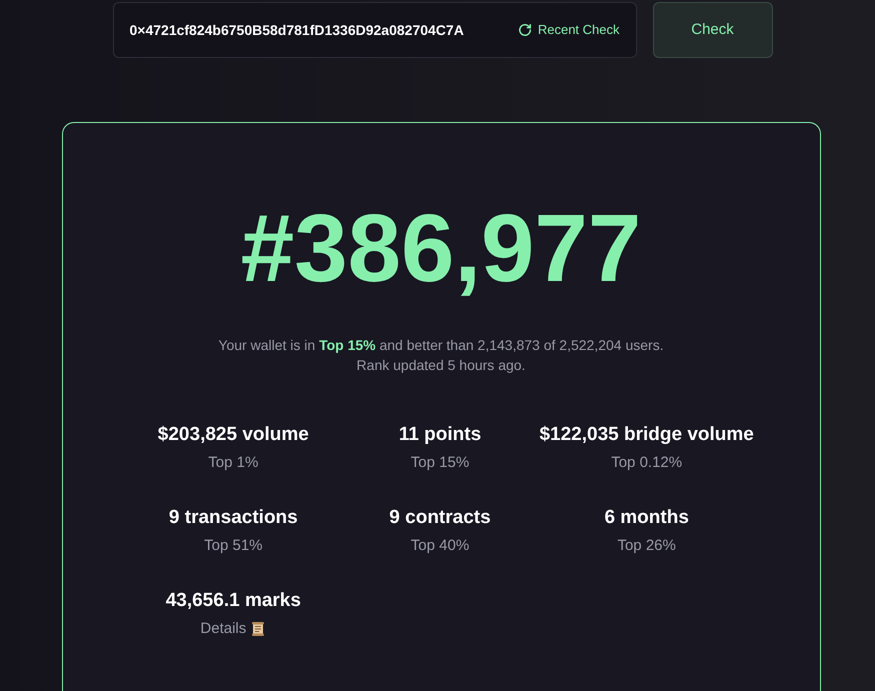 This screenshot has width=875, height=691. What do you see at coordinates (233, 546) in the screenshot?
I see `stat-rank: Top 51%` at bounding box center [233, 546].